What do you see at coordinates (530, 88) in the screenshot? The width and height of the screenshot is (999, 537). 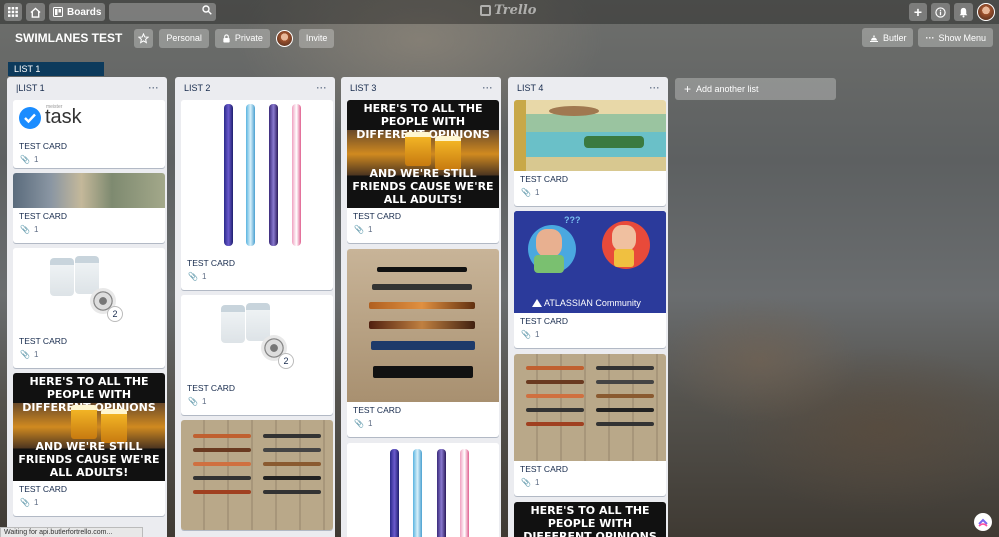 I see `list-title: LIST 4` at bounding box center [530, 88].